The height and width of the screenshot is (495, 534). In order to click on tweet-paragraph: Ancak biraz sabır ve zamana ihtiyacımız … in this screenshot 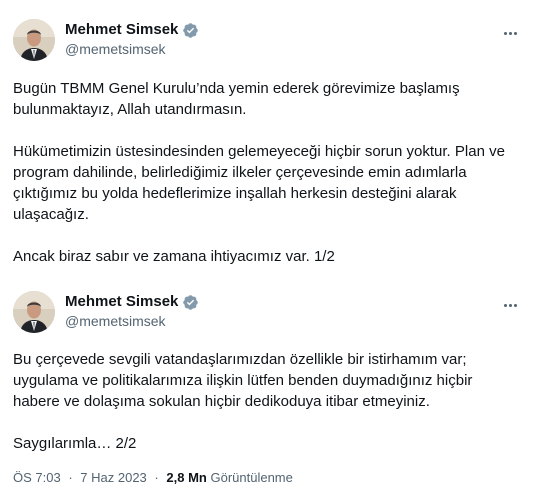, I will do `click(174, 256)`.